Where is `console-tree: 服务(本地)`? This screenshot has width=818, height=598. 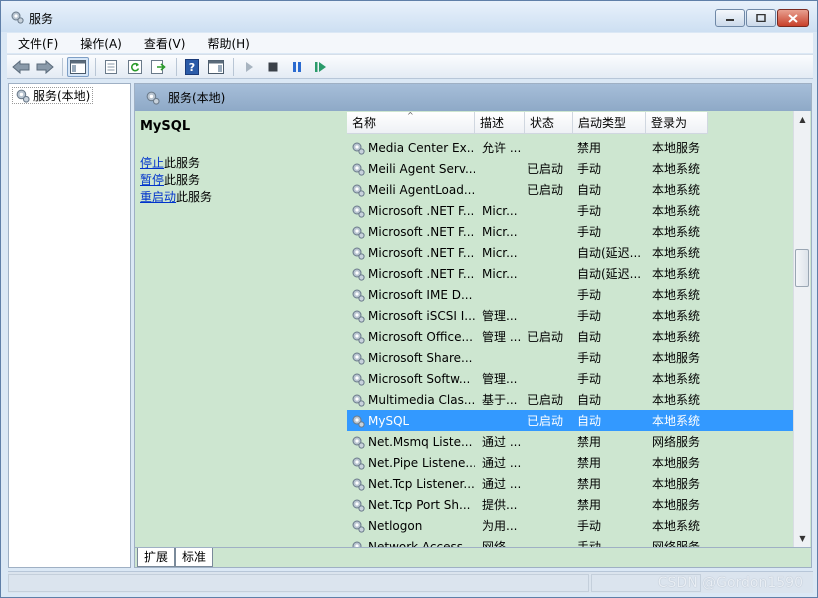
console-tree: 服务(本地) is located at coordinates (69, 325).